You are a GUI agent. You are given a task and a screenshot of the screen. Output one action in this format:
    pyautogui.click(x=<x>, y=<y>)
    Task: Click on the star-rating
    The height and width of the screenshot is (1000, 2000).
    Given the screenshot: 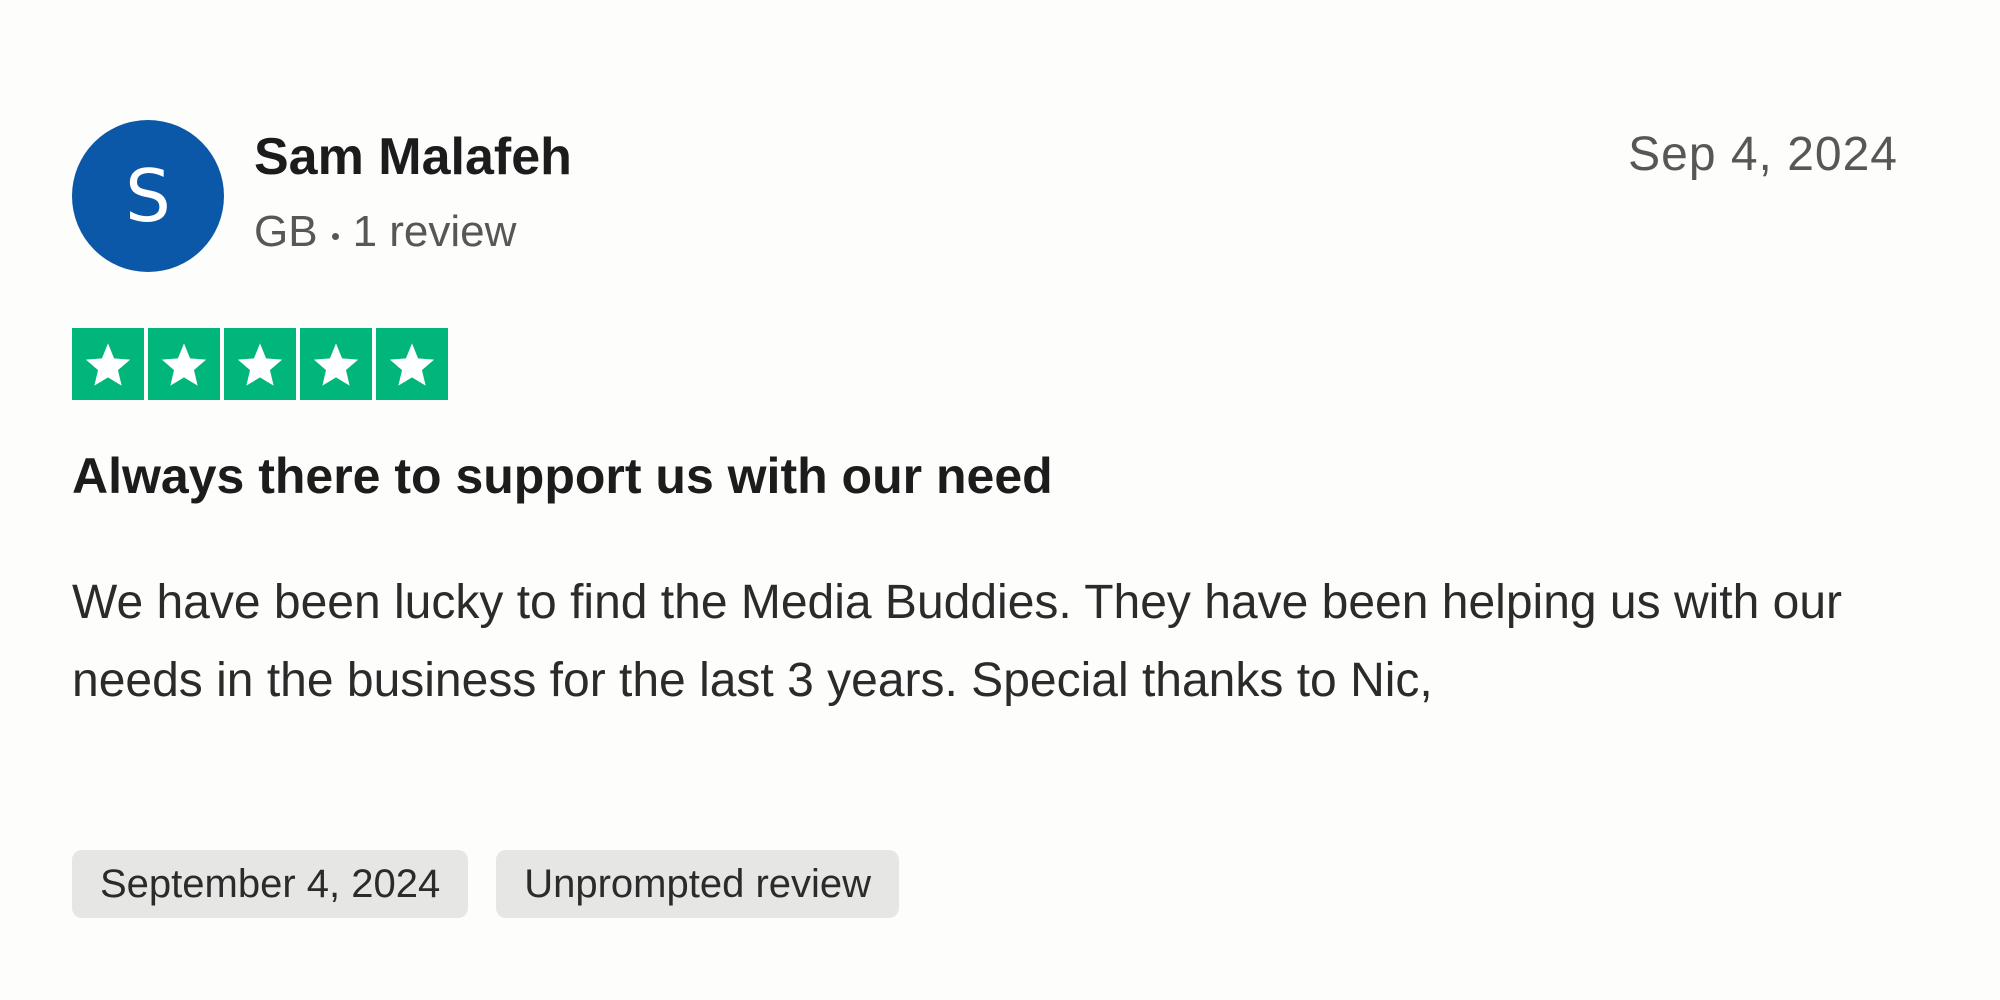 What is the action you would take?
    pyautogui.click(x=260, y=364)
    